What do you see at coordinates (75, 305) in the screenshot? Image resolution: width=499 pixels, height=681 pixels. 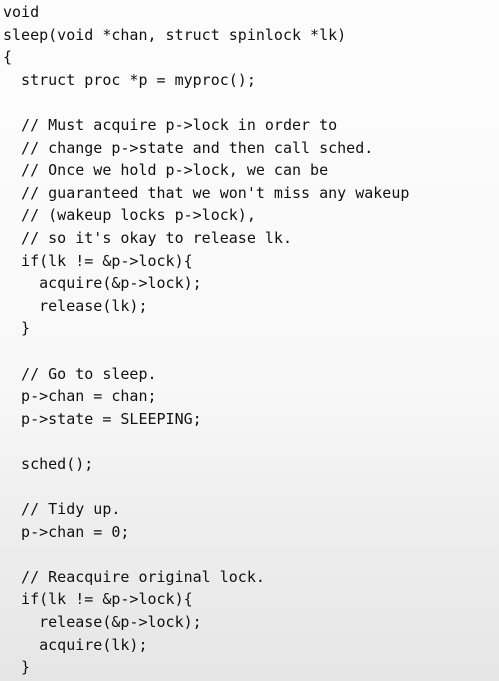 I see `code-line-release-call: release(lk);` at bounding box center [75, 305].